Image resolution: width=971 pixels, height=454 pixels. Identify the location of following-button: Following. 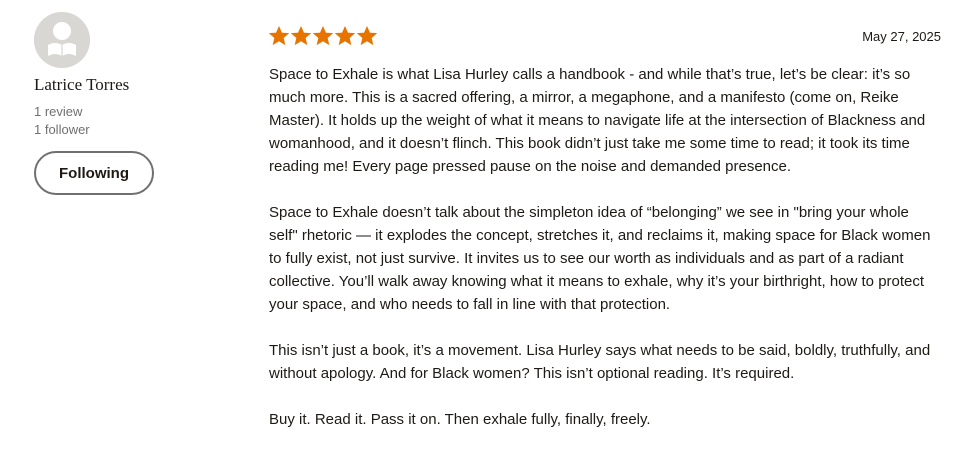
(94, 173).